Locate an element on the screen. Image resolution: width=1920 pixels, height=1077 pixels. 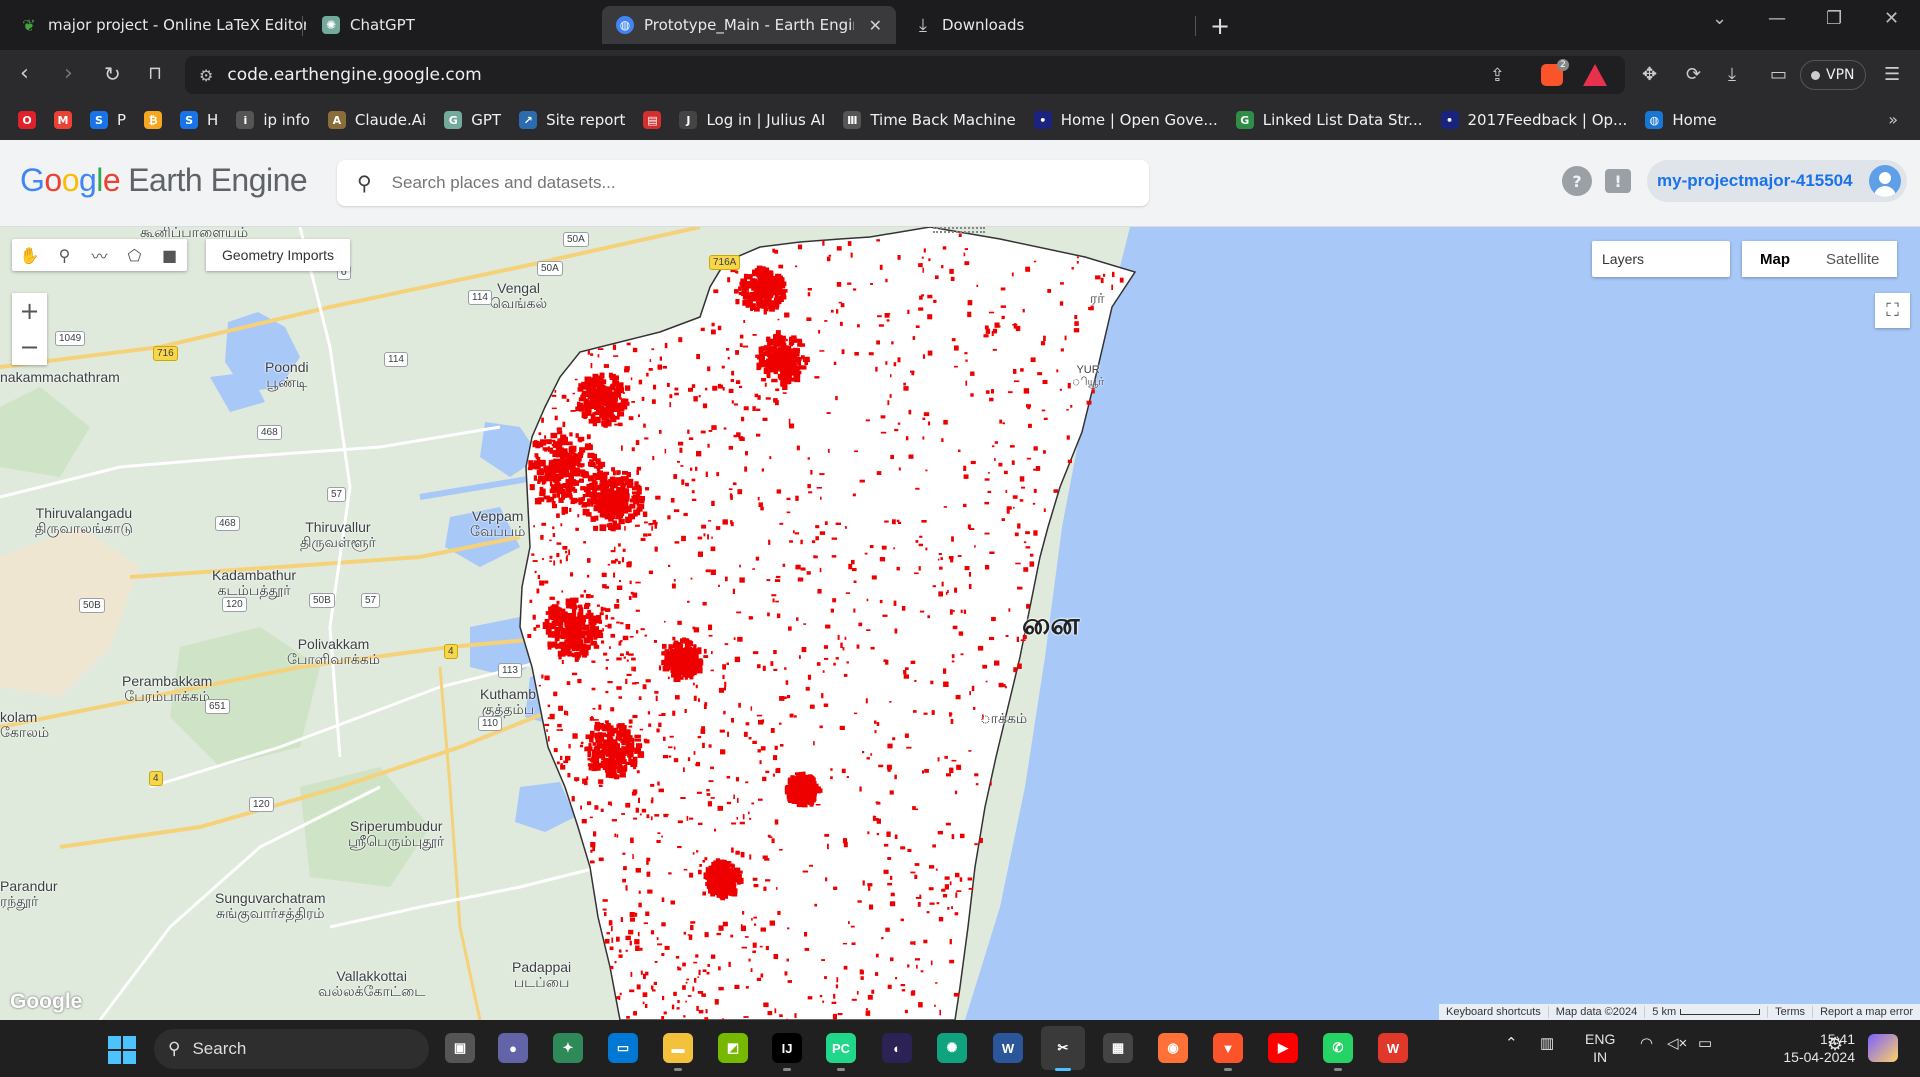
tab-search-chevron-icon: ⌄ is located at coordinates (1719, 18).